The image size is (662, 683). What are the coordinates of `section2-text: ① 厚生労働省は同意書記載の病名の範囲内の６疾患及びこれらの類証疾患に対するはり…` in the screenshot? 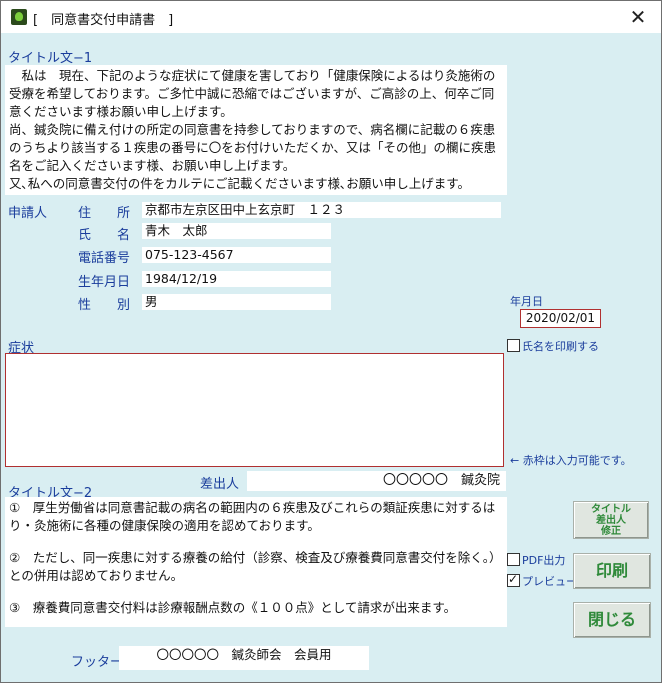 It's located at (256, 562).